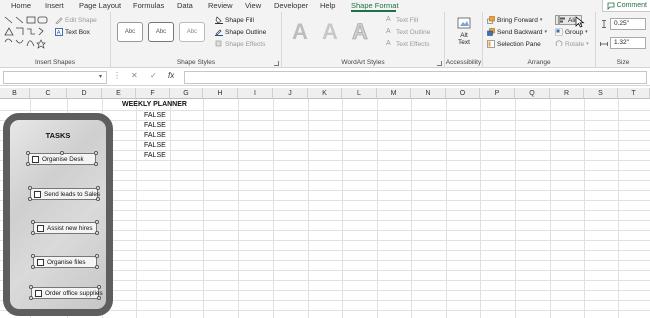 This screenshot has height=318, width=650. What do you see at coordinates (586, 32) in the screenshot?
I see `group-chevron-icon: ▾` at bounding box center [586, 32].